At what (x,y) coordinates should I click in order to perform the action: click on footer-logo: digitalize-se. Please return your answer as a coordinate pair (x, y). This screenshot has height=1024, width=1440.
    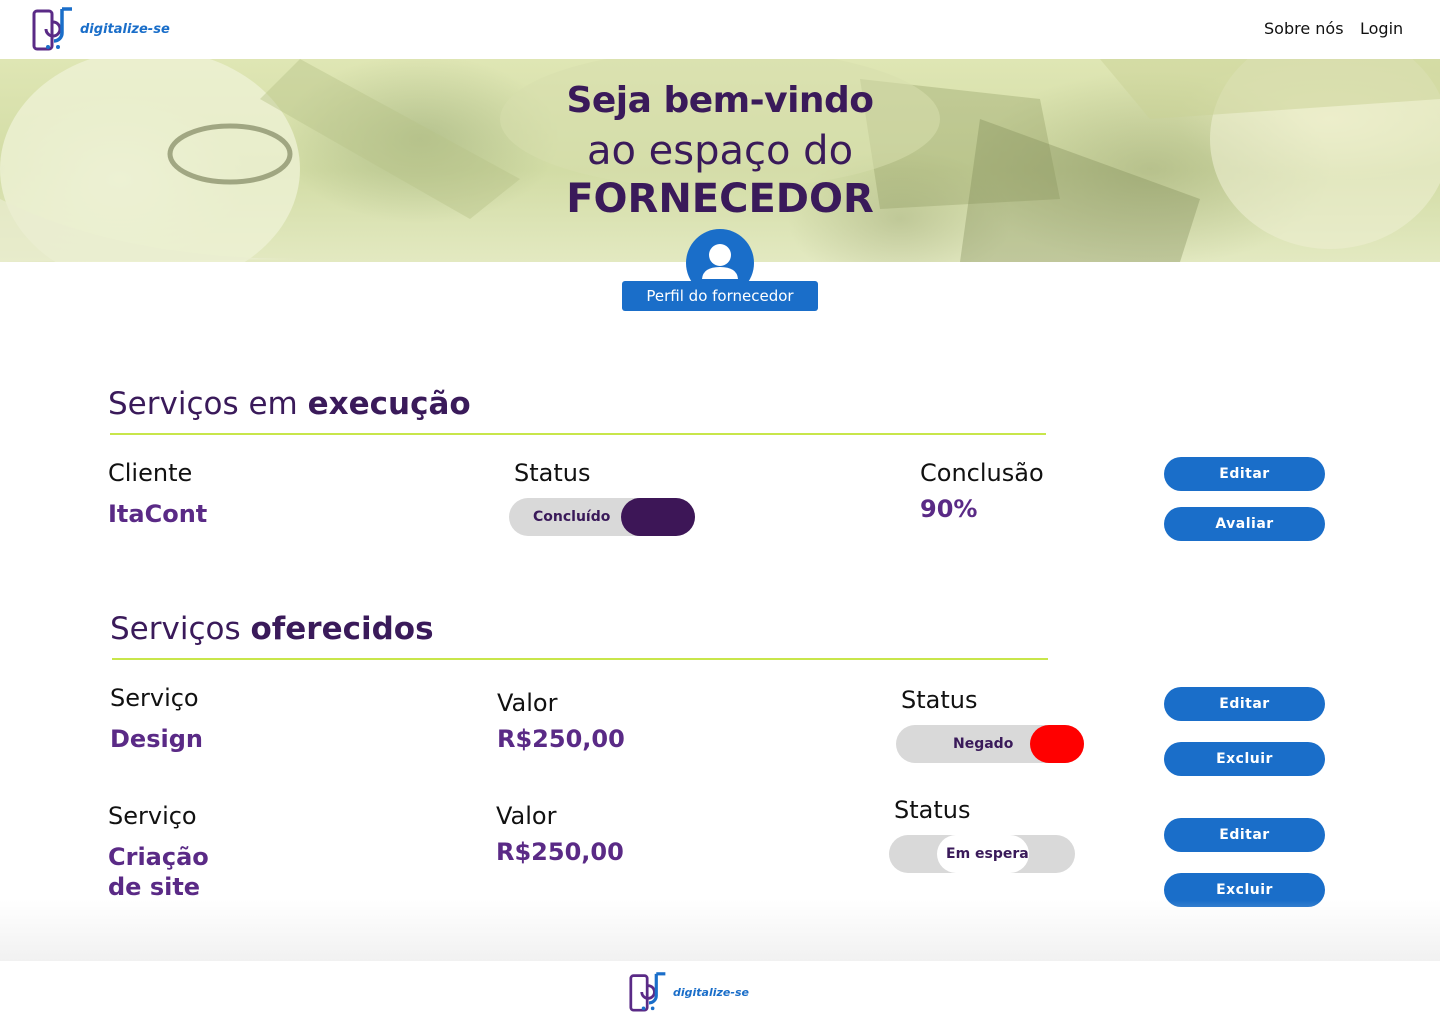
    Looking at the image, I should click on (689, 992).